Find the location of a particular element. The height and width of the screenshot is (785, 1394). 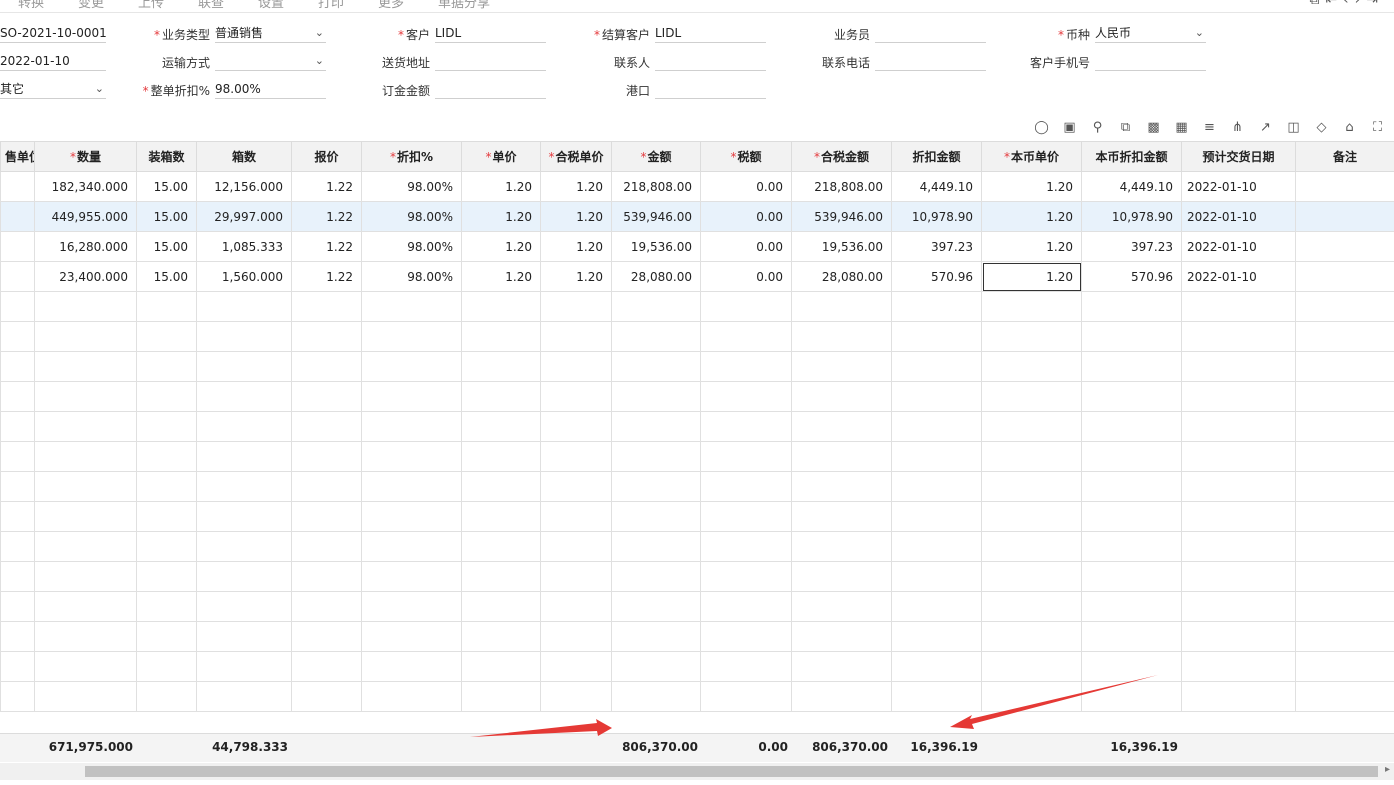

menu-lookup: 联查 is located at coordinates (228, 5).